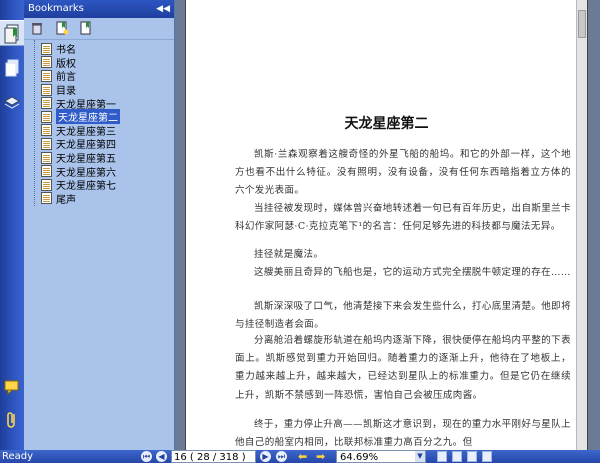 The image size is (600, 463). I want to click on next-page-icon: ▶, so click(265, 456).